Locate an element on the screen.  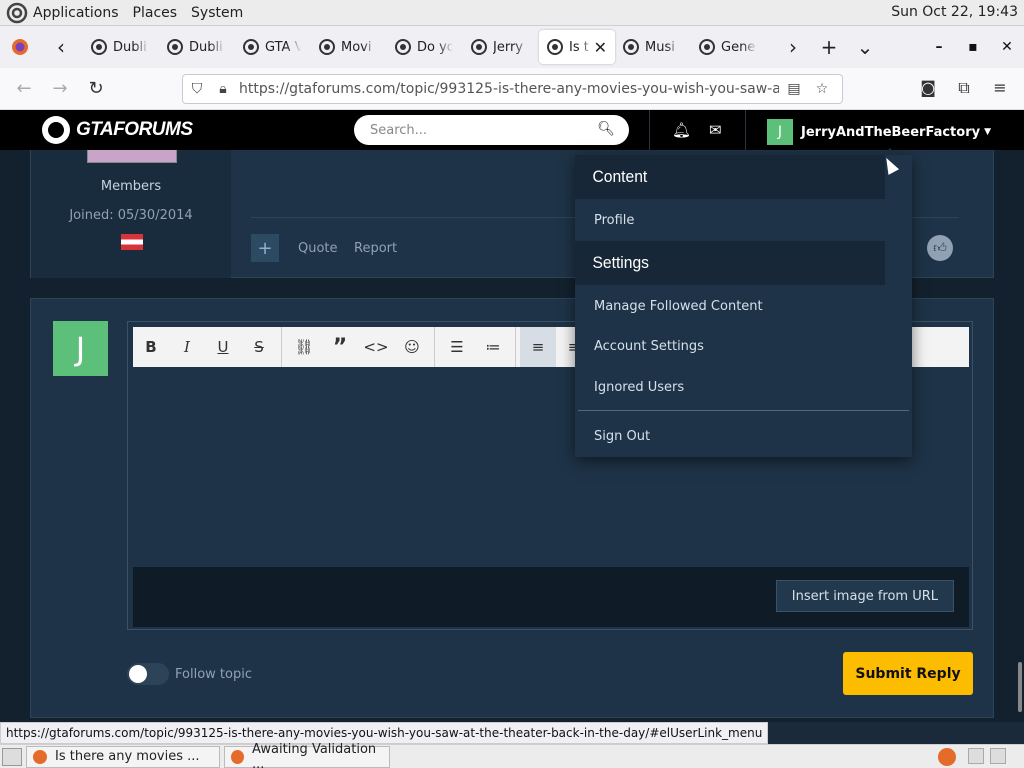
report-link: Report is located at coordinates (375, 248).